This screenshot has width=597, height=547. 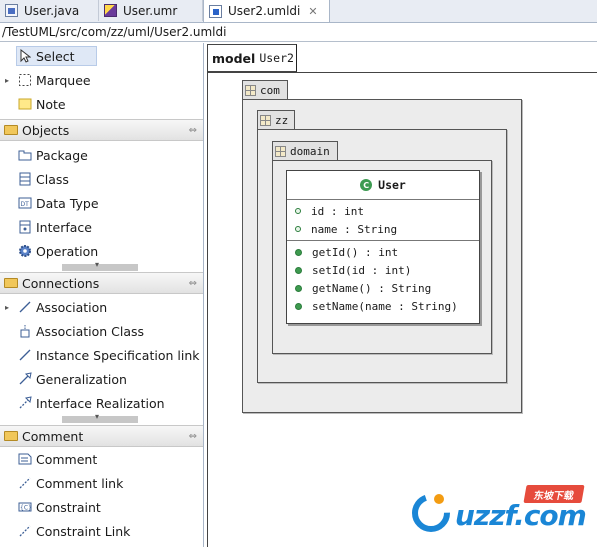 I want to click on palette-constraint-link-tool: Constraint Link, so click(x=101, y=531).